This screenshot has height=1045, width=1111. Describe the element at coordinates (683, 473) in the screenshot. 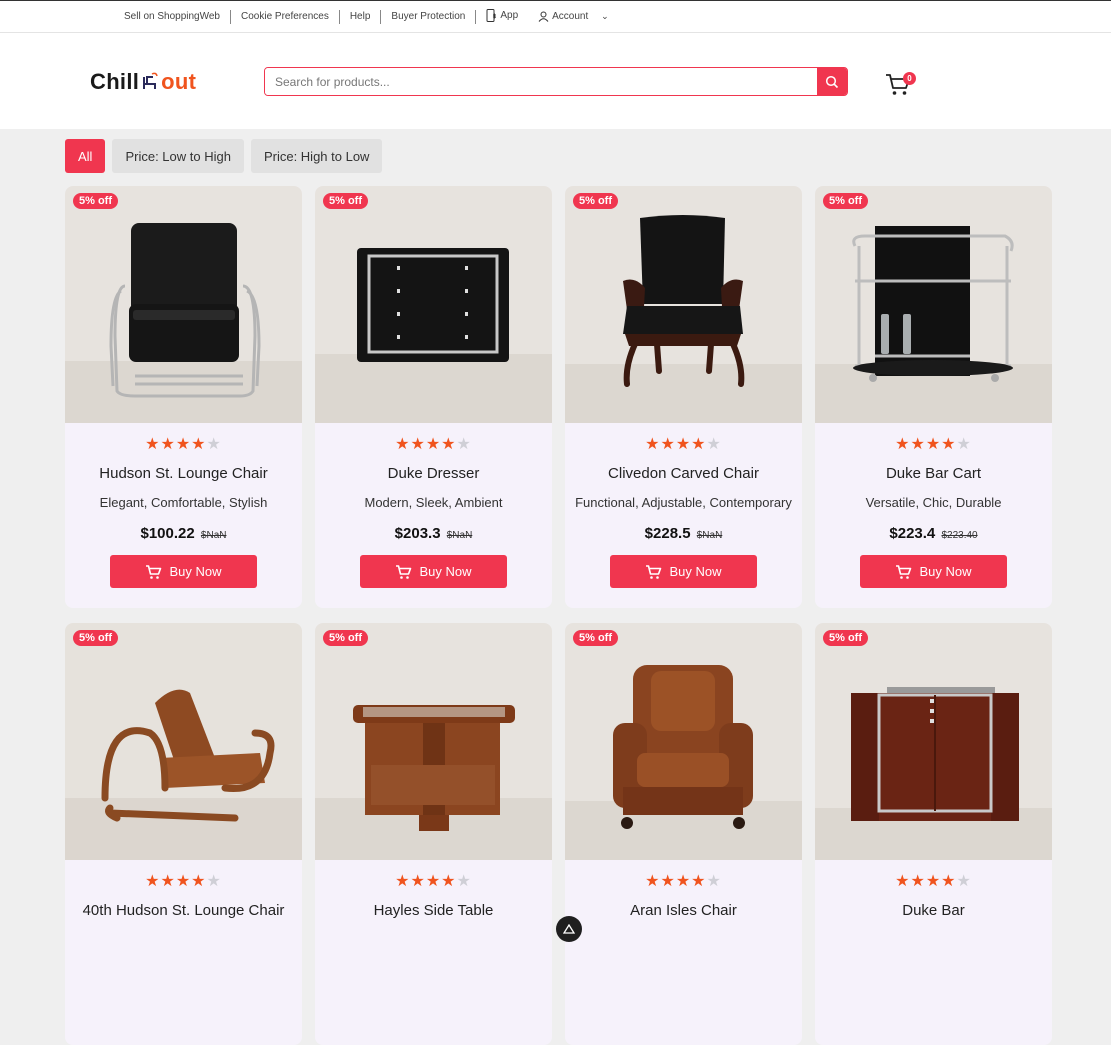

I see `product-name: Clivedon Carved Chair` at that location.